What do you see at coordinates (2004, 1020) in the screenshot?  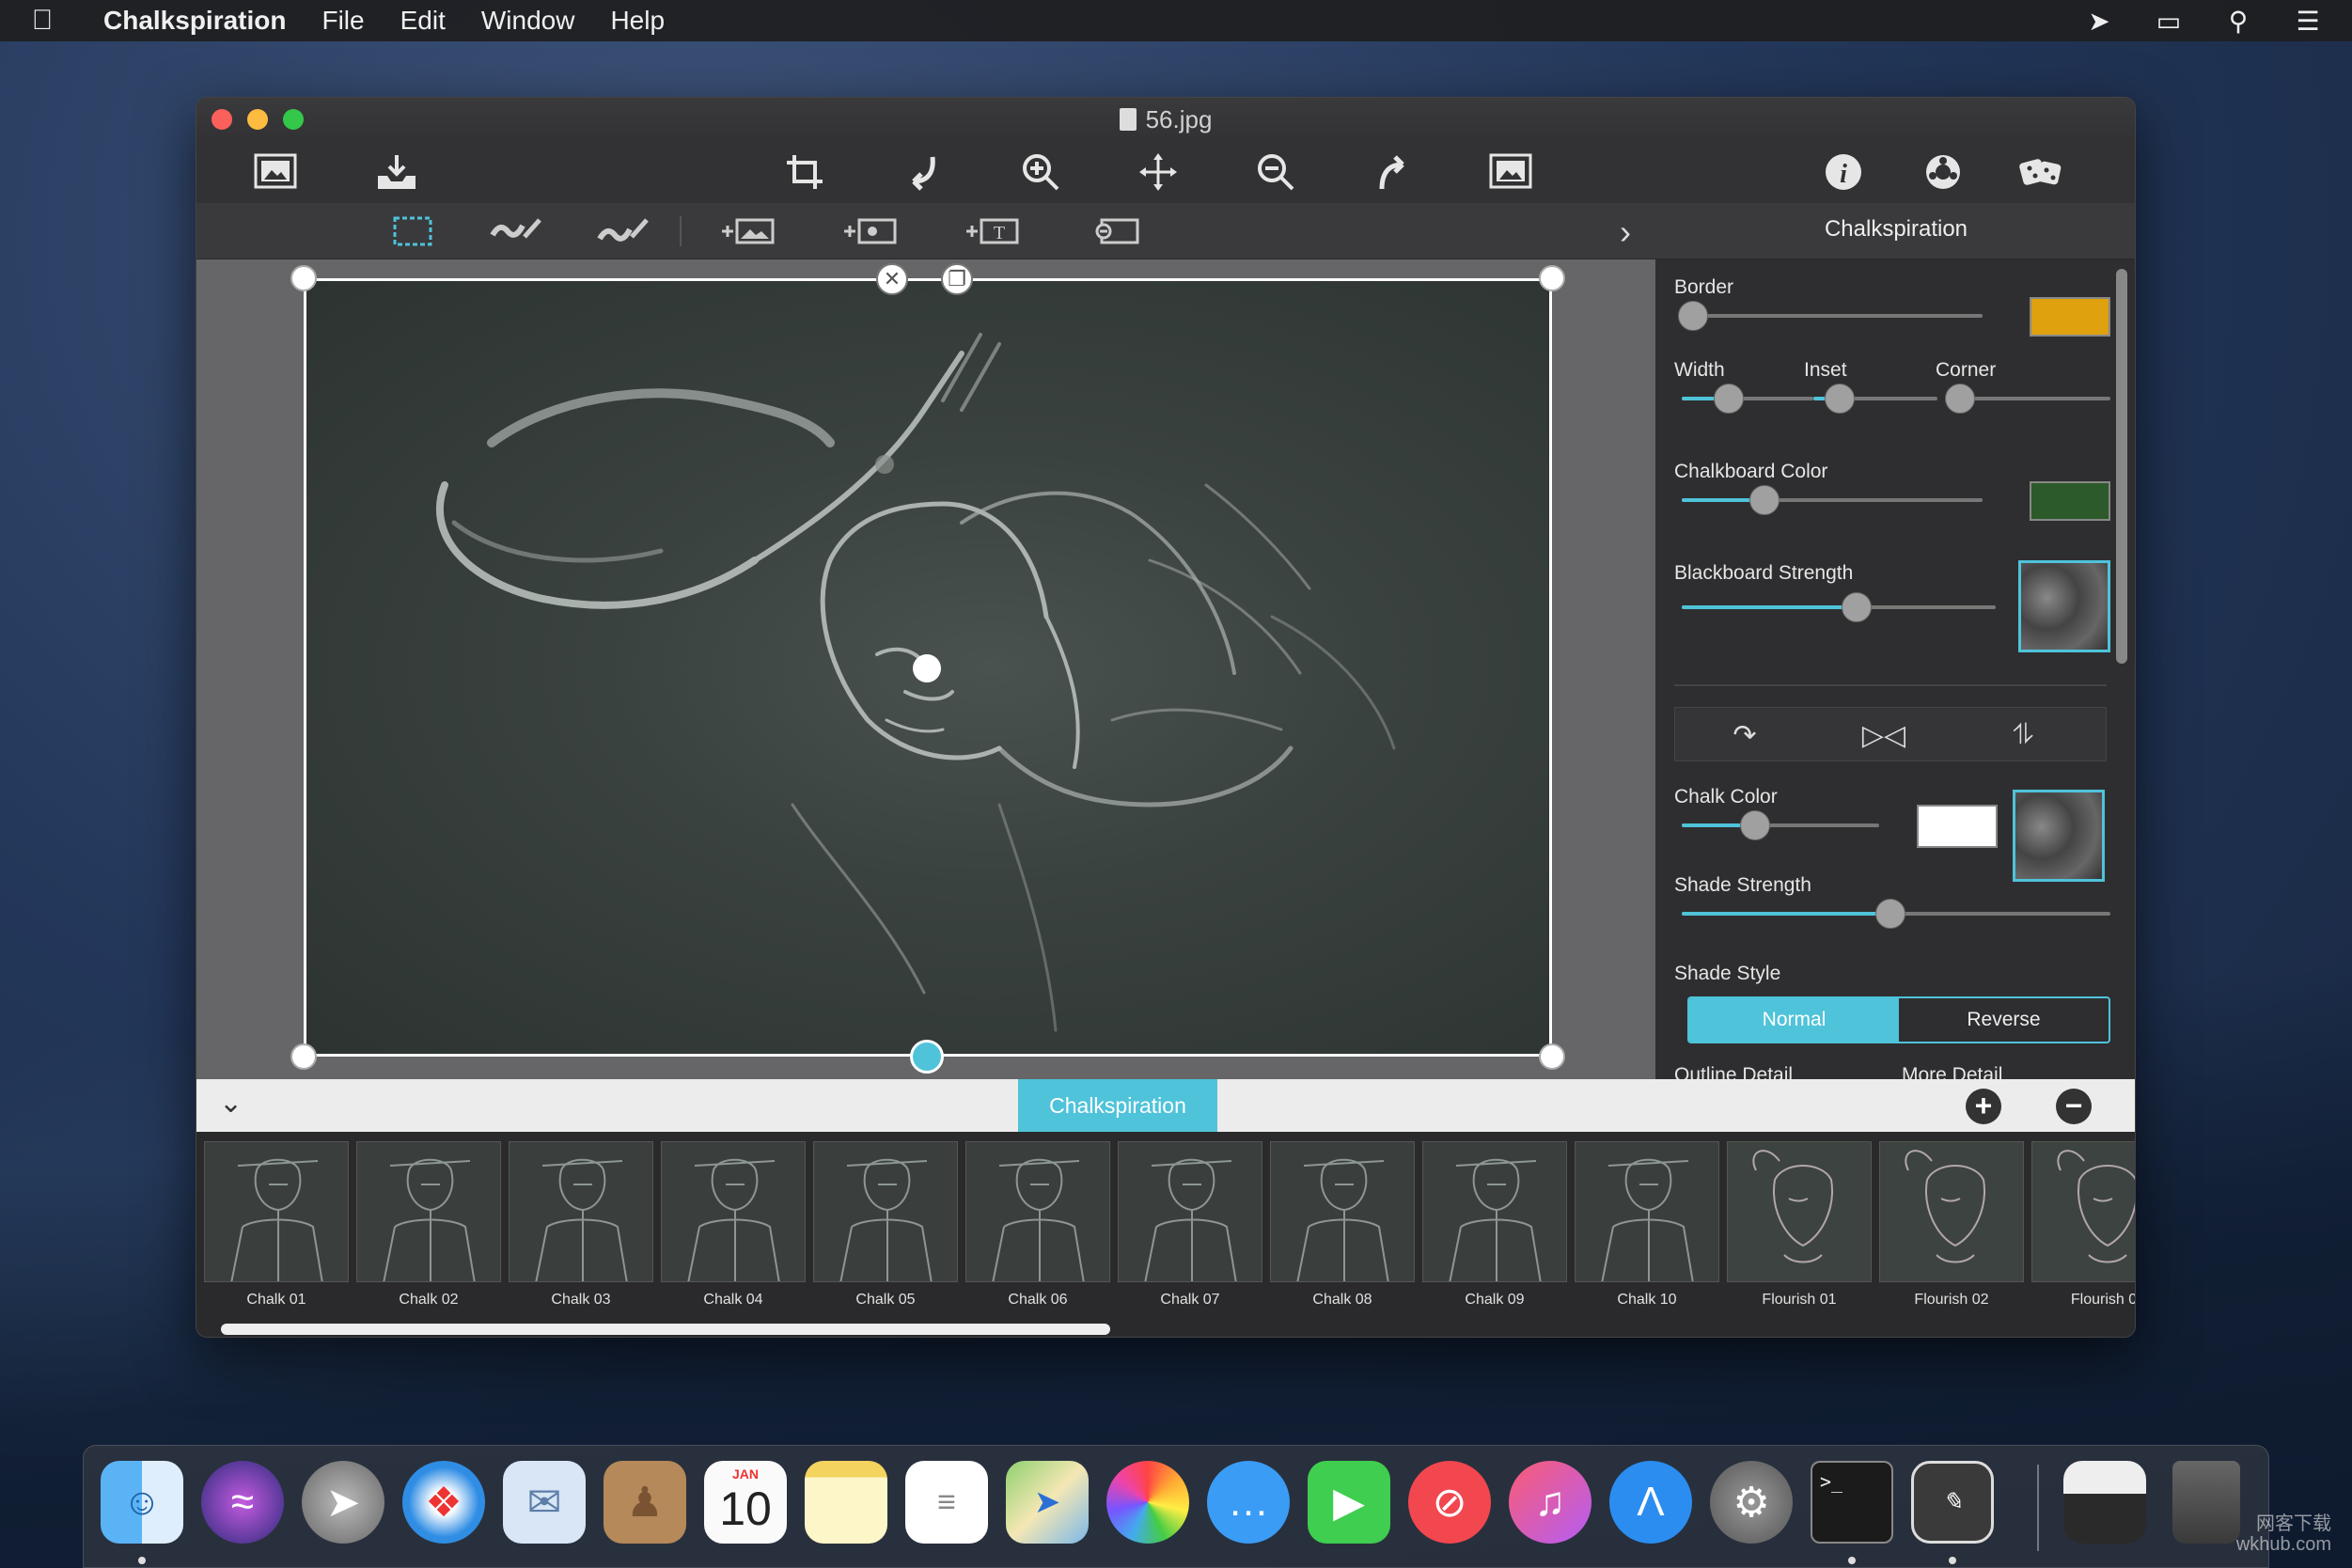 I see `shade-style-reverse: Reverse` at bounding box center [2004, 1020].